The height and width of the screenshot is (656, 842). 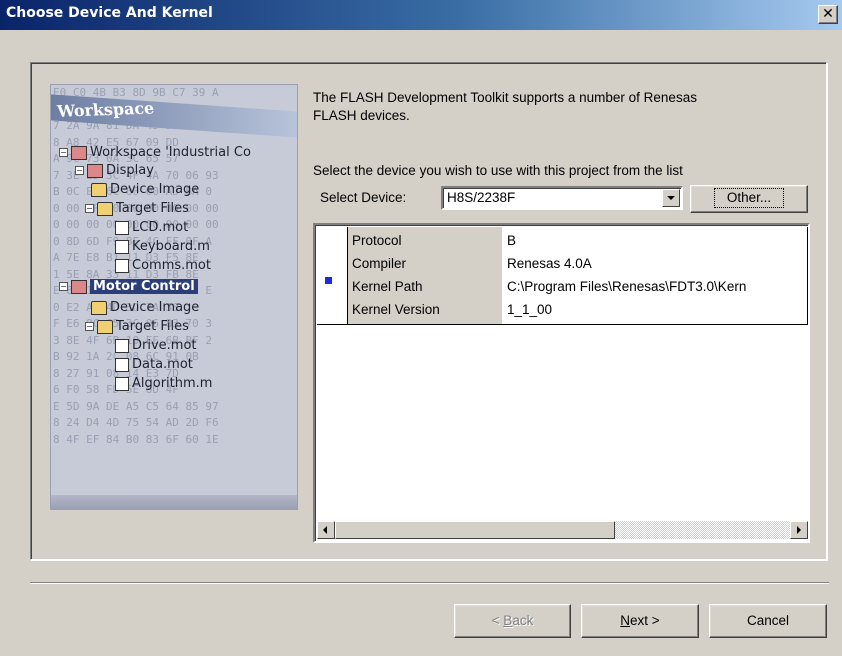 I want to click on tree-node-label: Display, so click(x=130, y=170).